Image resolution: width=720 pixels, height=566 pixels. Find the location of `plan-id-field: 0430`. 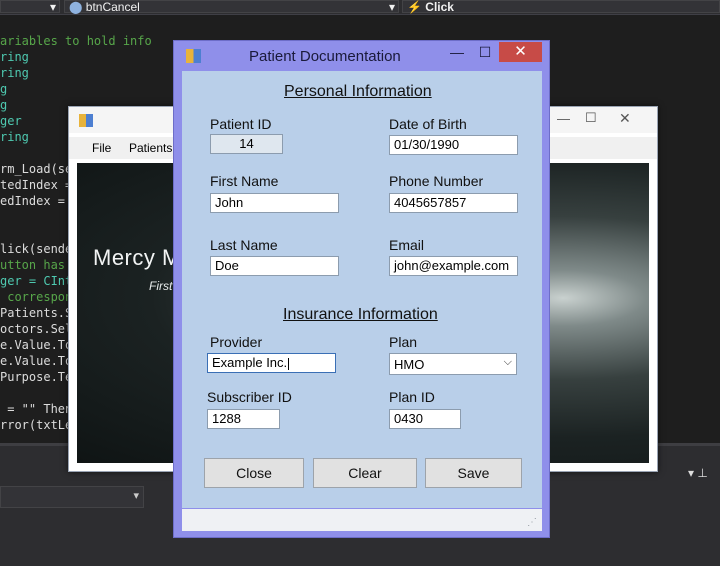

plan-id-field: 0430 is located at coordinates (425, 419).